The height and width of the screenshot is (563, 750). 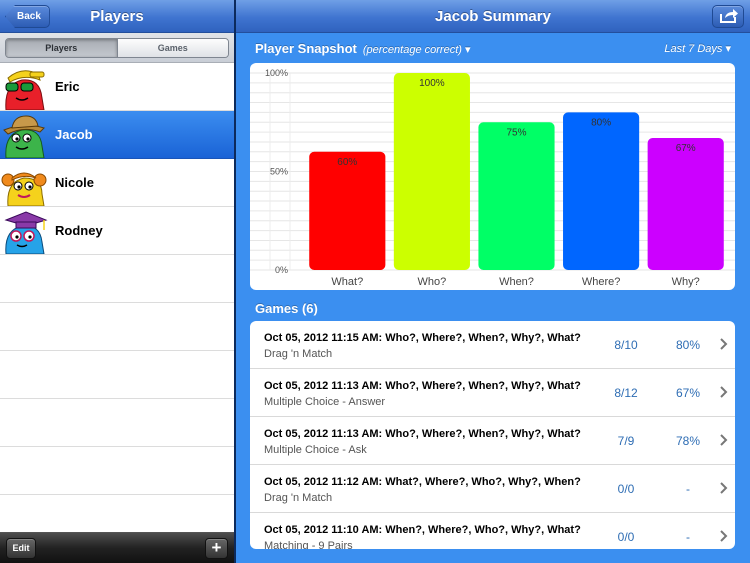 What do you see at coordinates (117, 183) in the screenshot?
I see `player-row-nicole: Nicole` at bounding box center [117, 183].